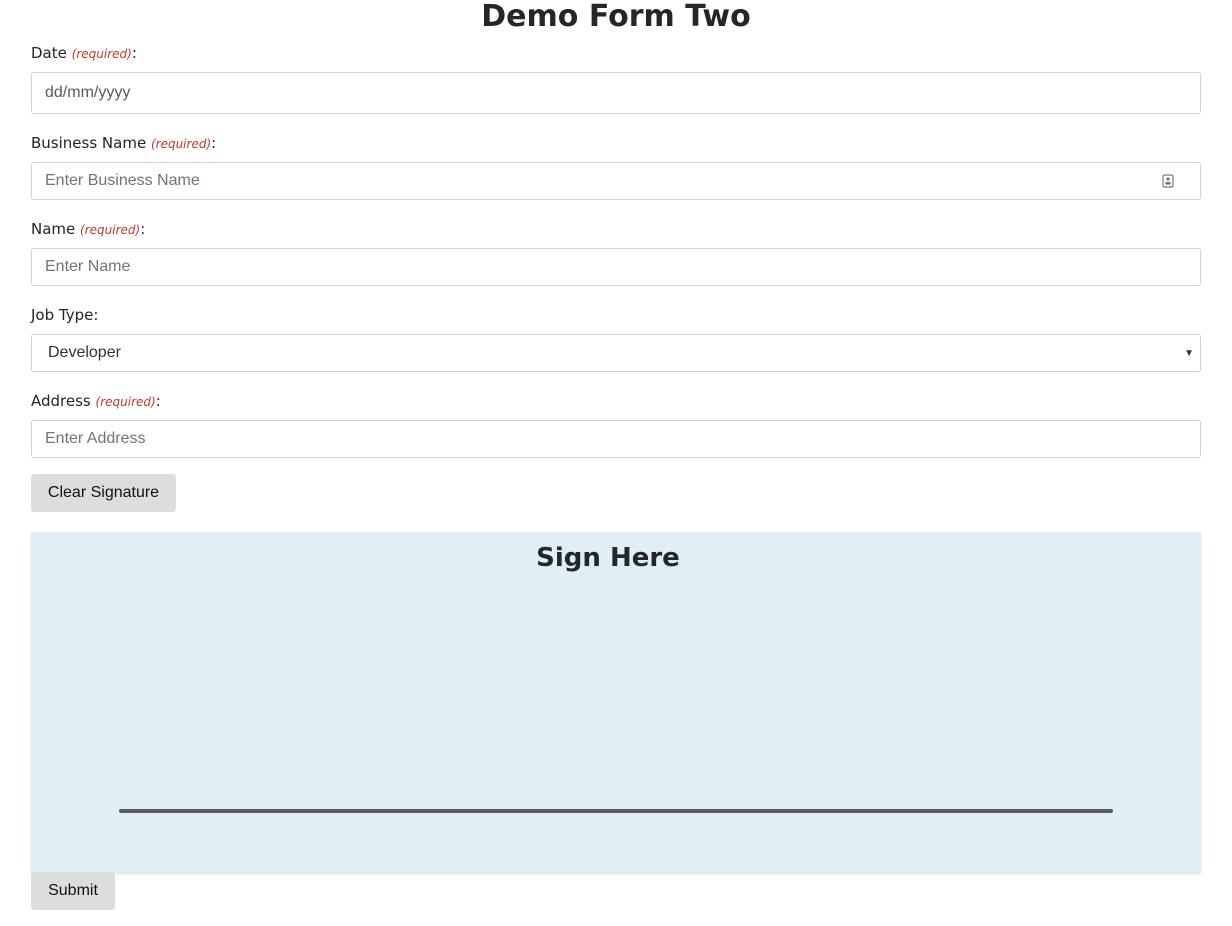  Describe the element at coordinates (616, 181) in the screenshot. I see `business-name-input: Enter Business Name` at that location.